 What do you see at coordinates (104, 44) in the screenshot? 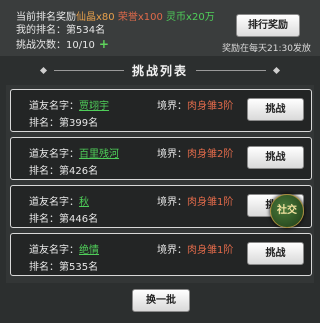
I see `plus-icon: +` at bounding box center [104, 44].